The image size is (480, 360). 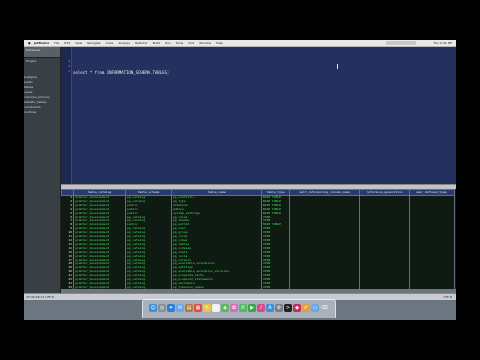 I want to click on trash-icon: ⌫, so click(x=324, y=308).